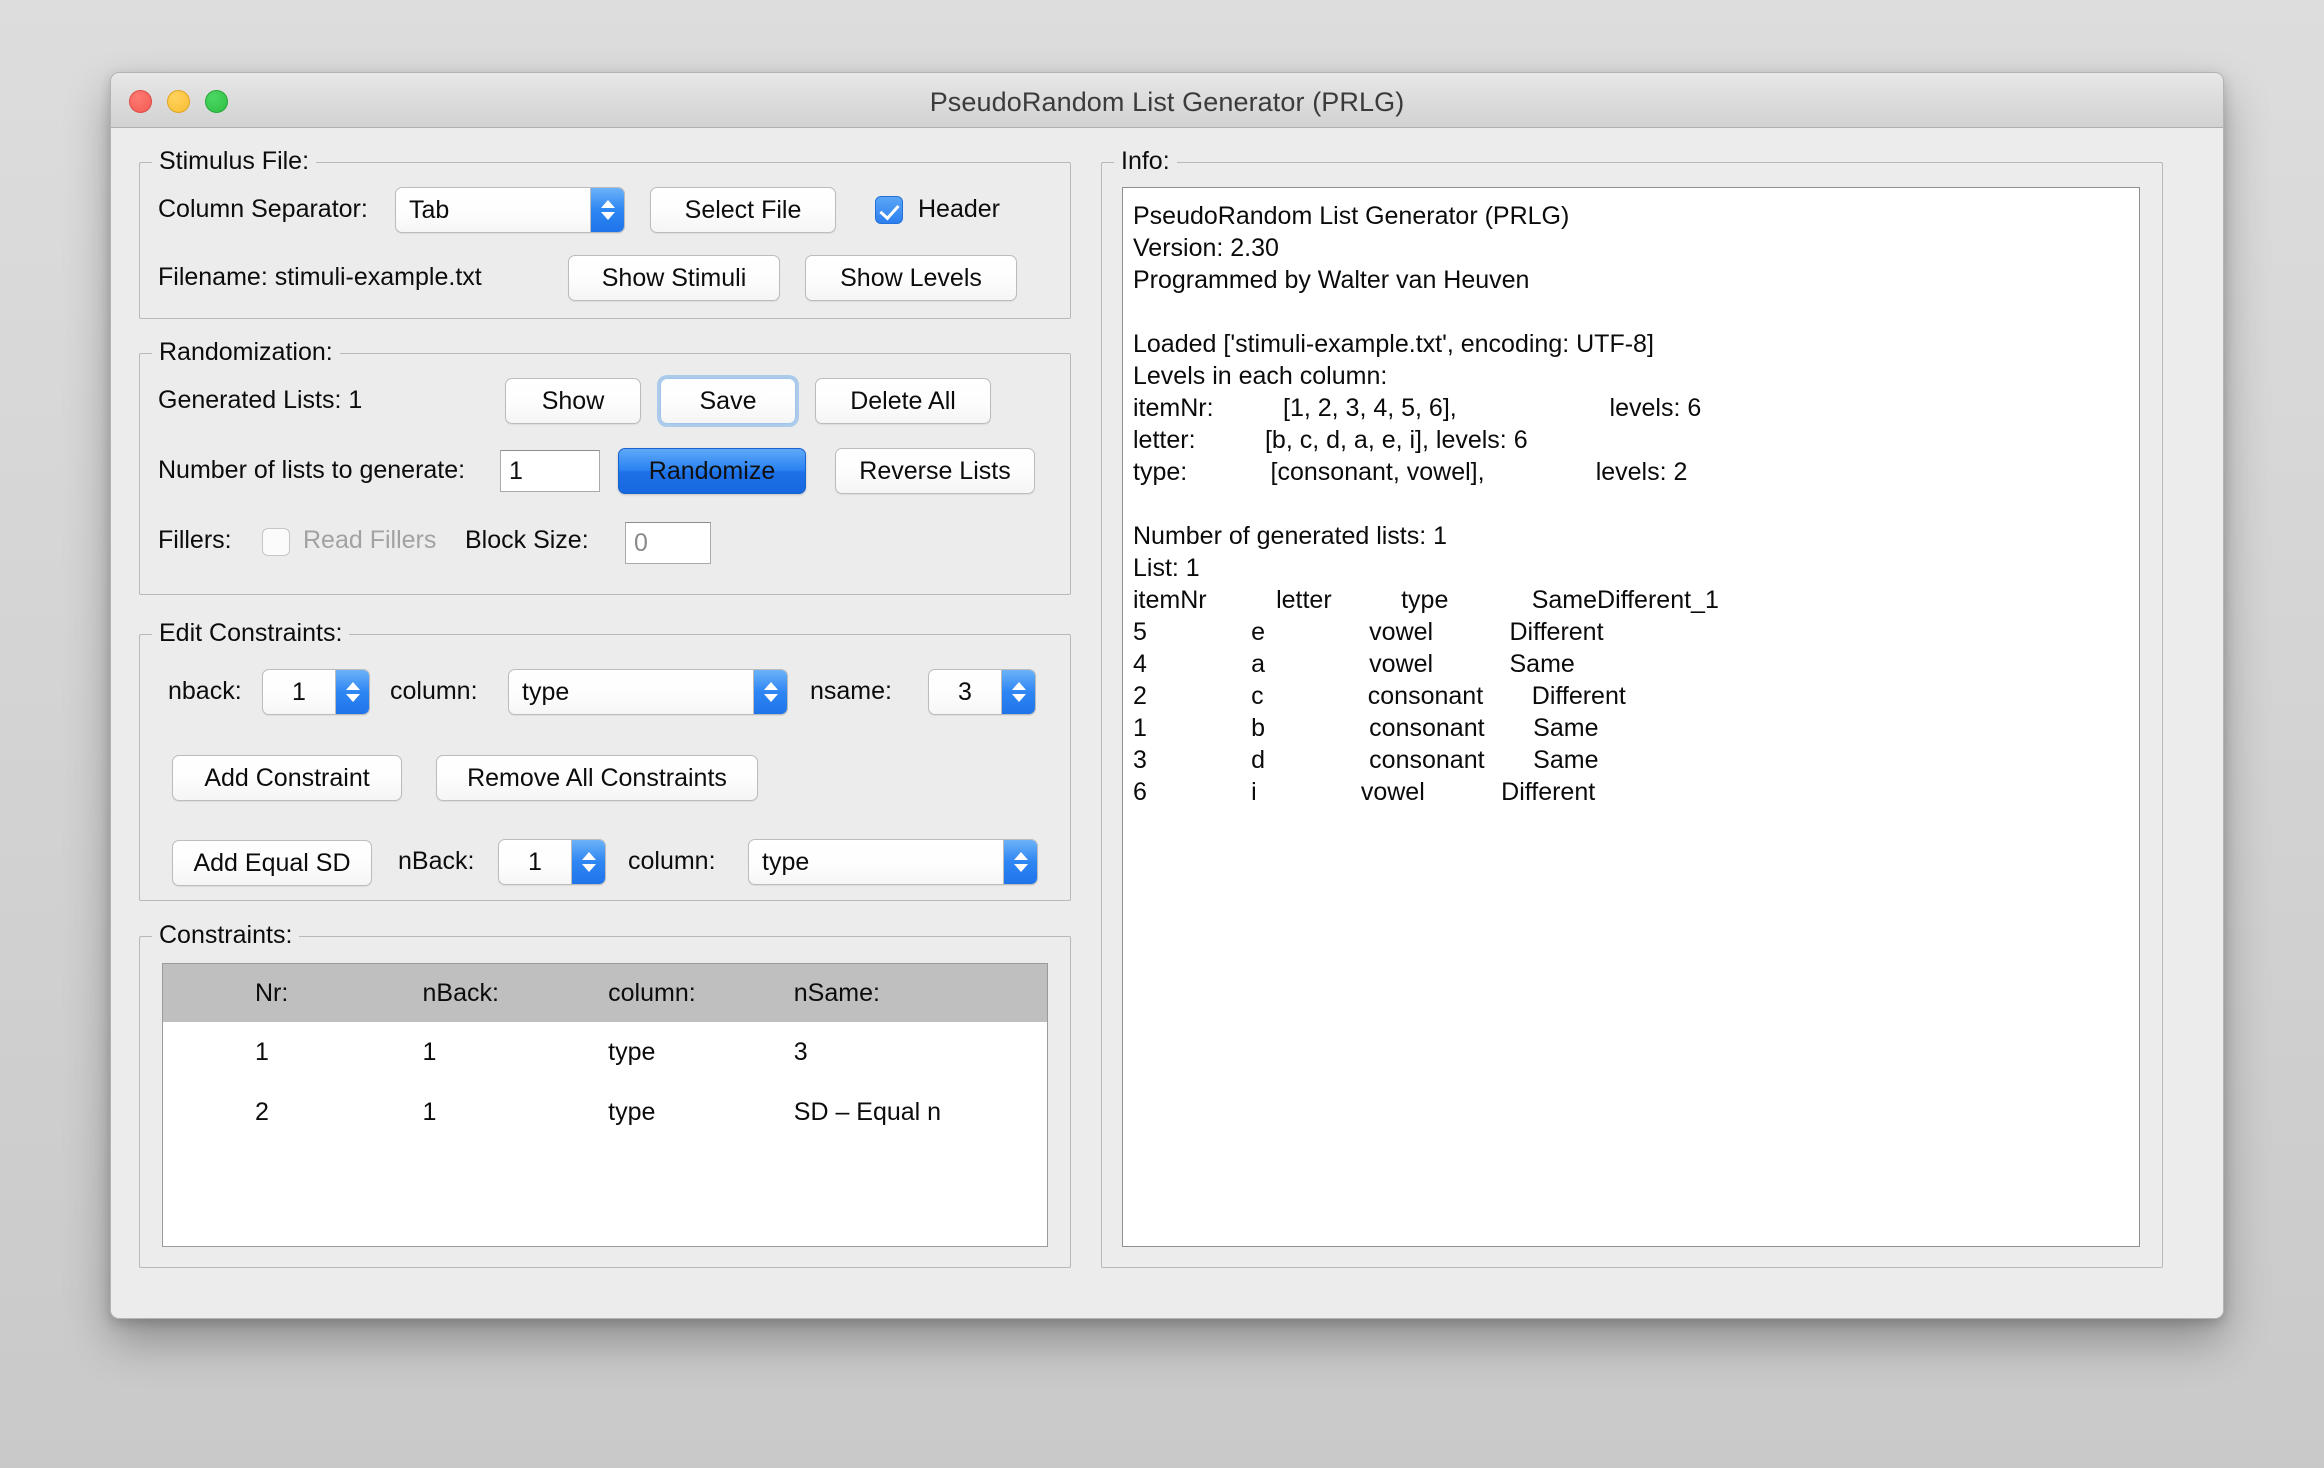  I want to click on read-fillers-checkbox, so click(276, 542).